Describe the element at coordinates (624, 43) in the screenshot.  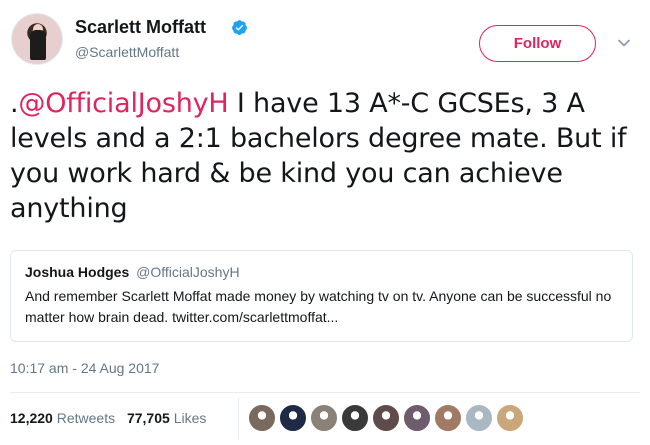
I see `chevron-down-icon` at that location.